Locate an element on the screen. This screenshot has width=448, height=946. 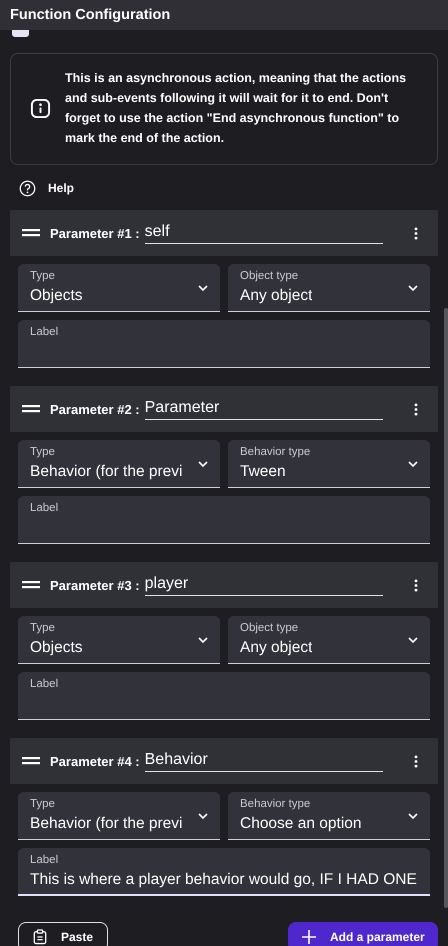
parameter-name-field: self is located at coordinates (263, 233).